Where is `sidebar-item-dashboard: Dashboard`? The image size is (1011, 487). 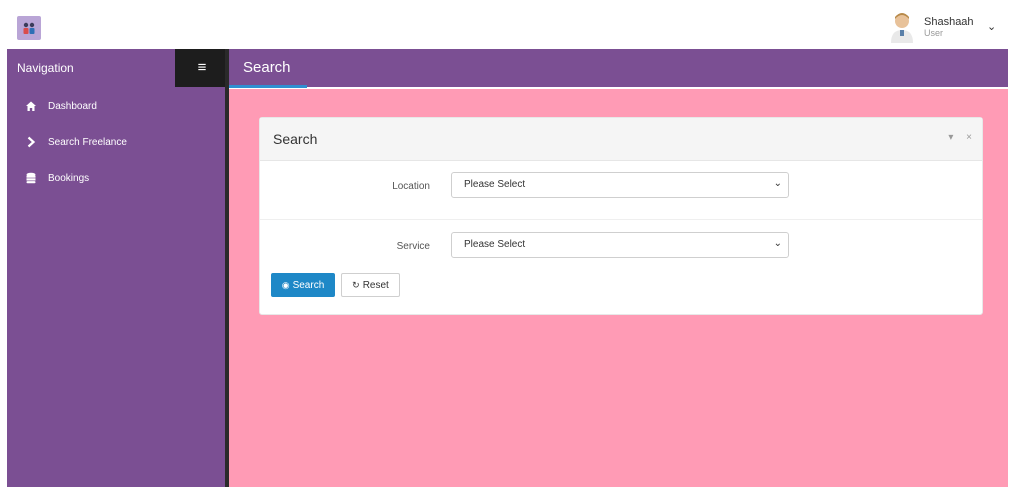 sidebar-item-dashboard: Dashboard is located at coordinates (116, 107).